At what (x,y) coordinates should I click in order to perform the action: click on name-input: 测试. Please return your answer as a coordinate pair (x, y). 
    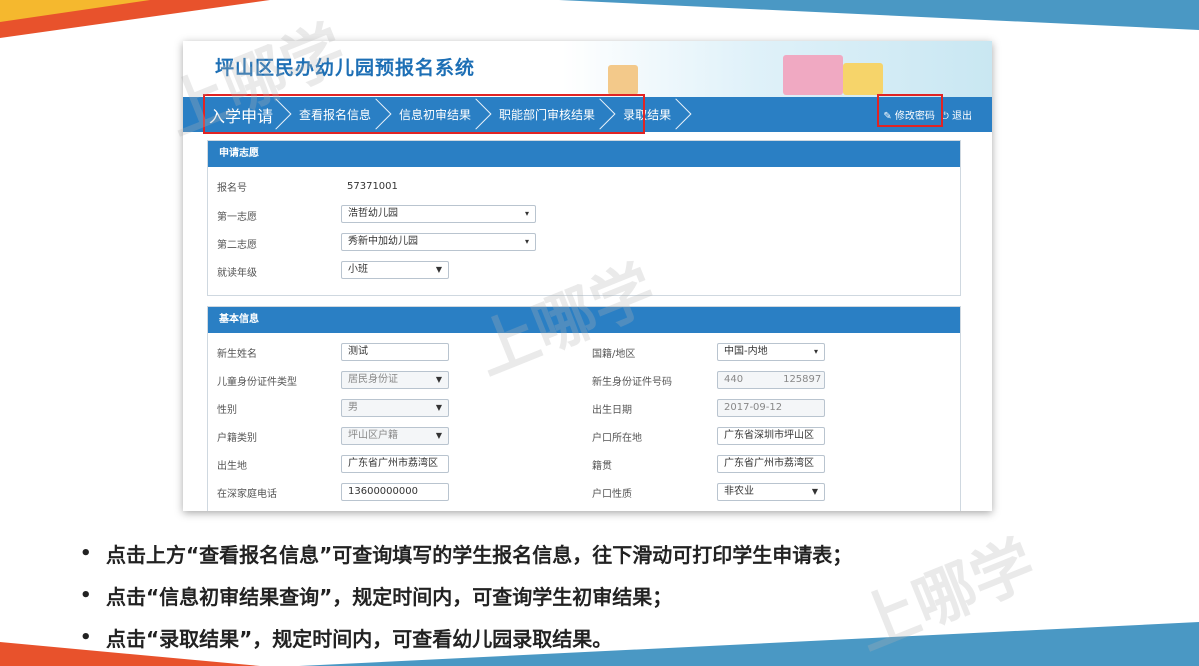
    Looking at the image, I should click on (395, 352).